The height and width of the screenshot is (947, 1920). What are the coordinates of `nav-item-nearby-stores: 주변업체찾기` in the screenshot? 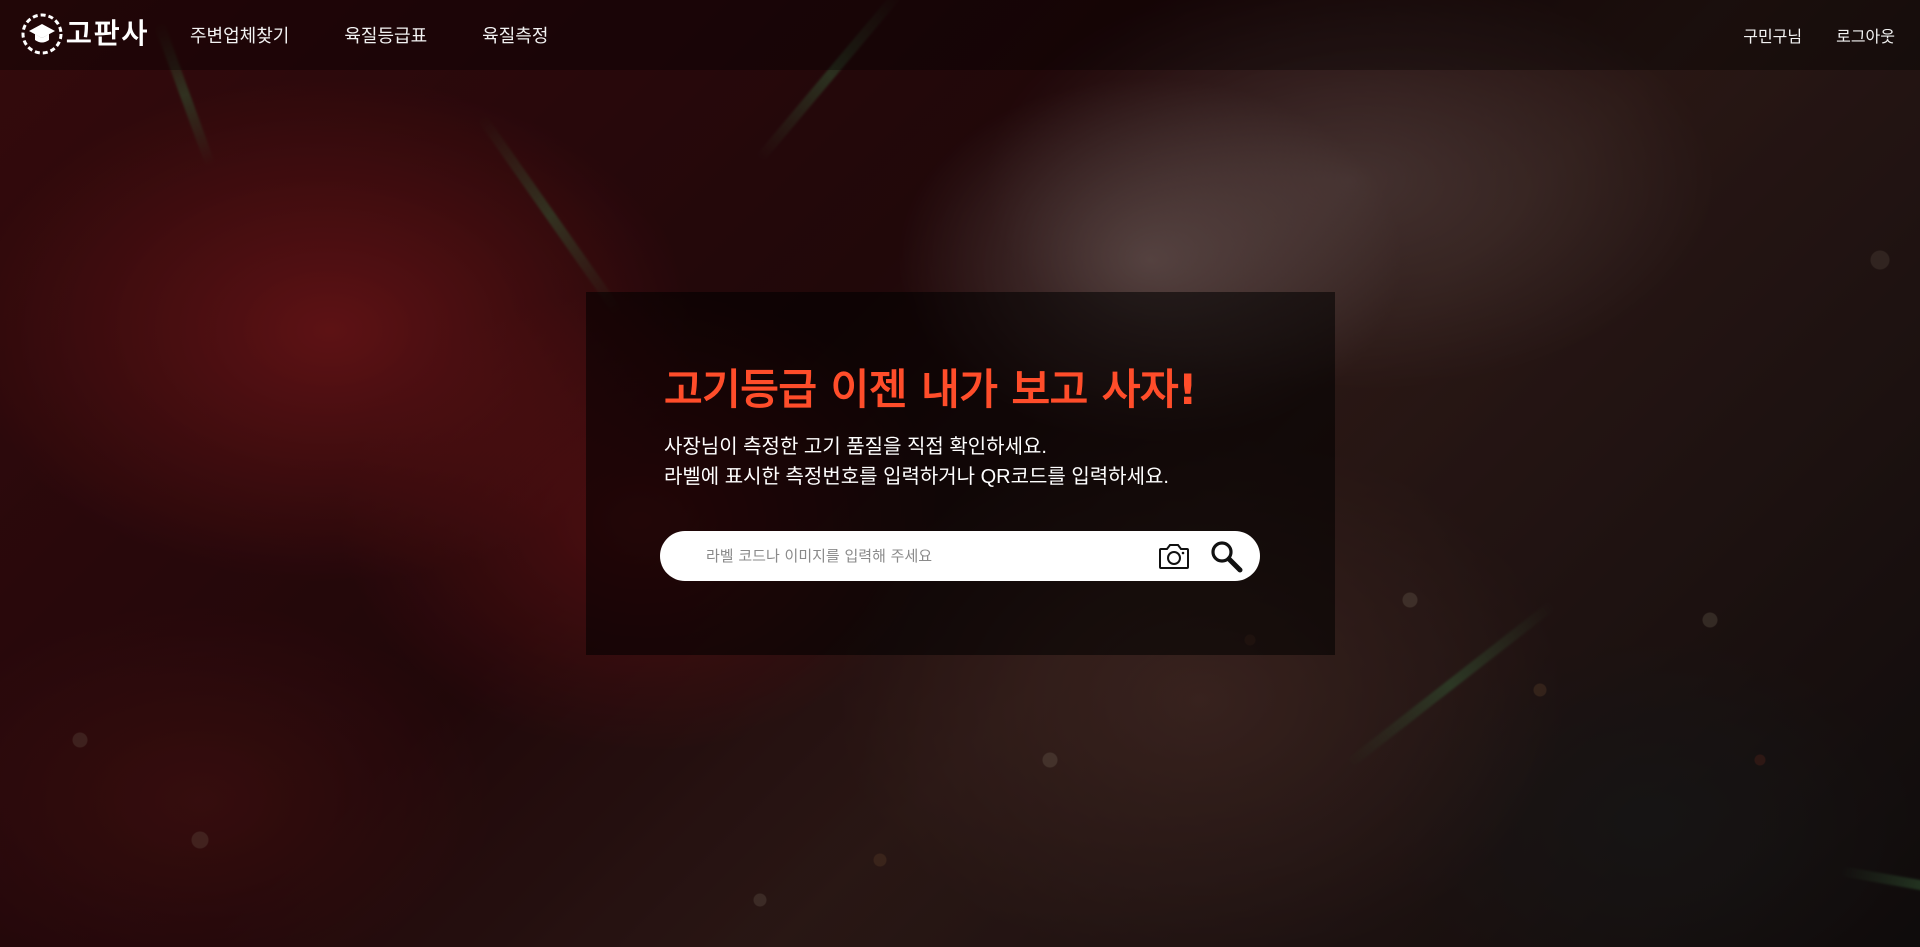 It's located at (239, 35).